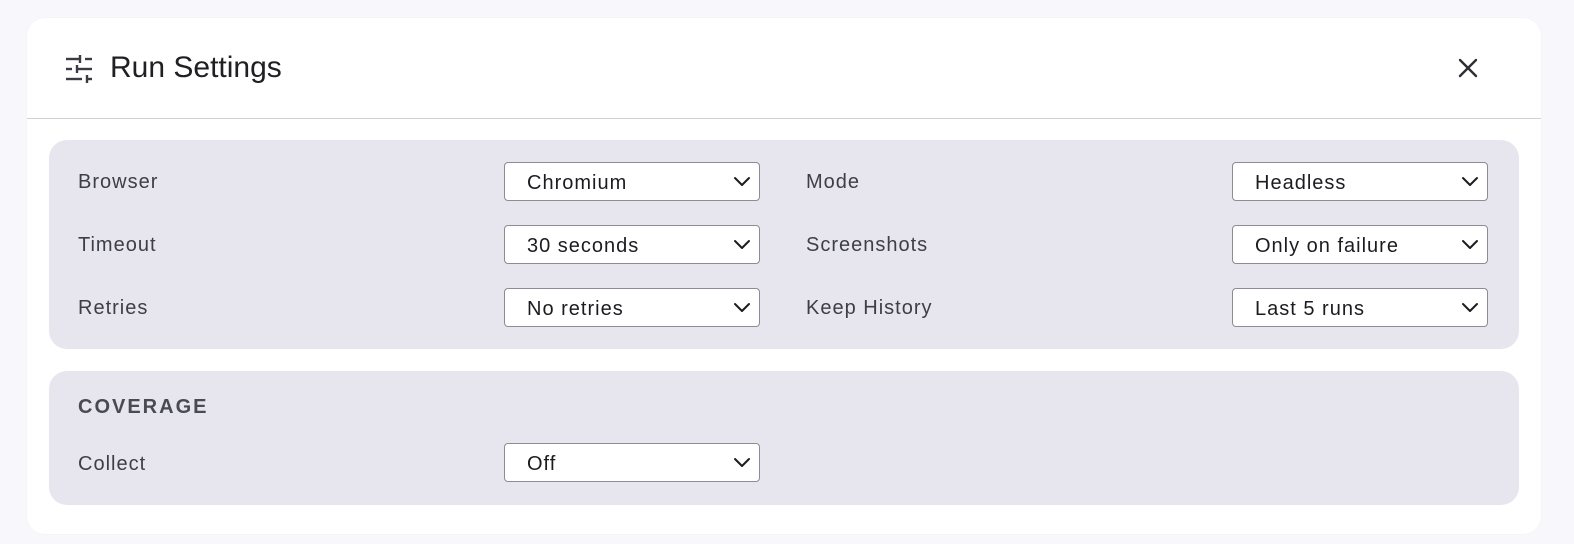  Describe the element at coordinates (117, 245) in the screenshot. I see `timeout-label: Timeout` at that location.